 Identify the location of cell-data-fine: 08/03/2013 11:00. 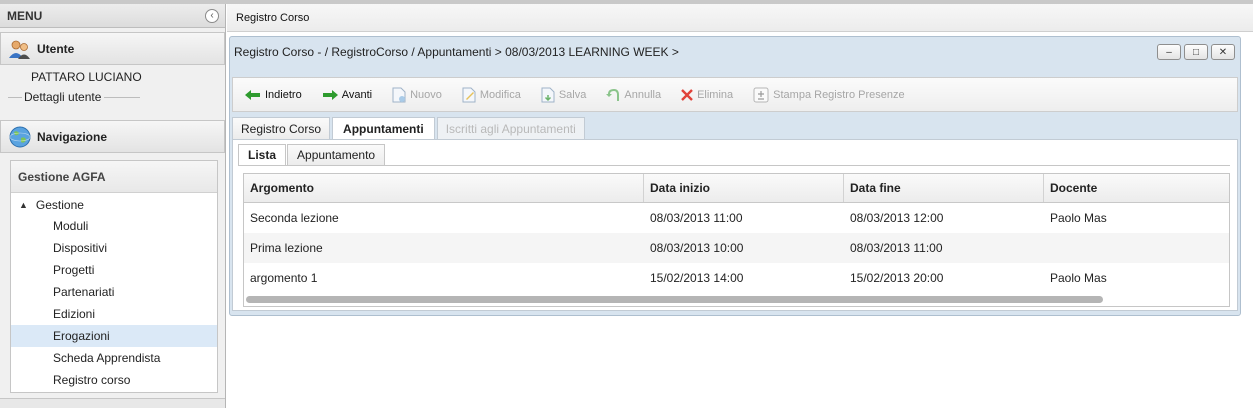
(896, 248).